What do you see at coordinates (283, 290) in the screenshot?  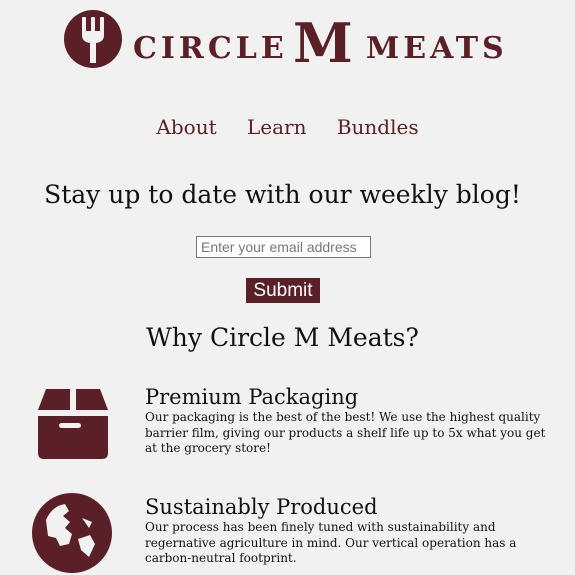 I see `submit-button: Submit` at bounding box center [283, 290].